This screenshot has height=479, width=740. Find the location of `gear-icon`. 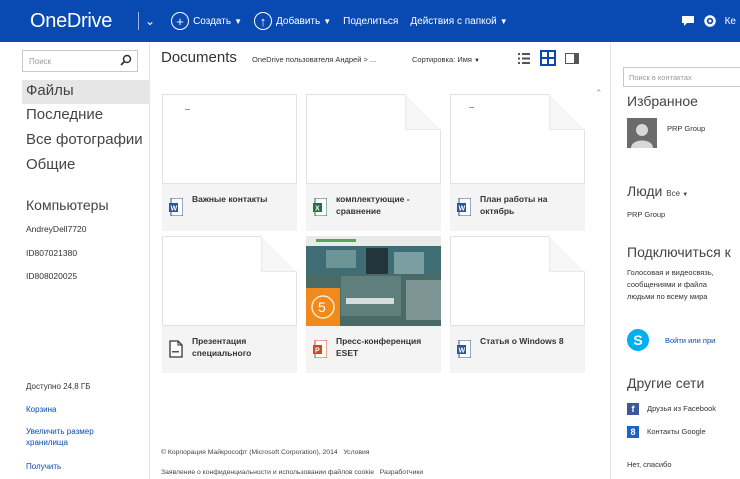

gear-icon is located at coordinates (710, 21).